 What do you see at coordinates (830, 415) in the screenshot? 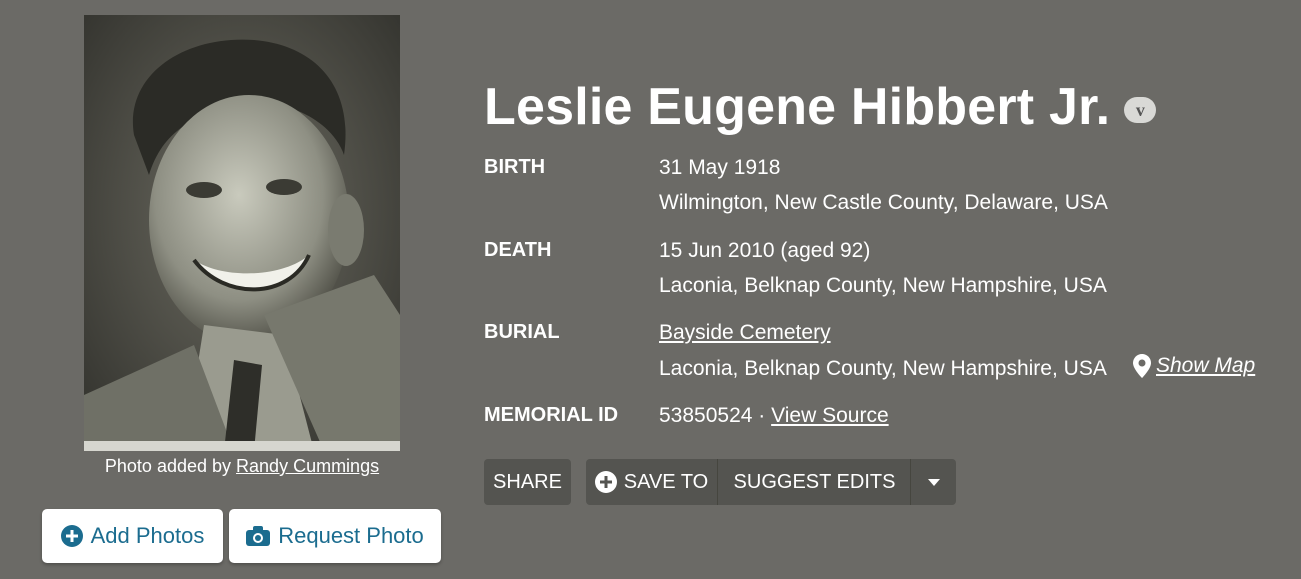
I see `view-source-link: View Source` at bounding box center [830, 415].